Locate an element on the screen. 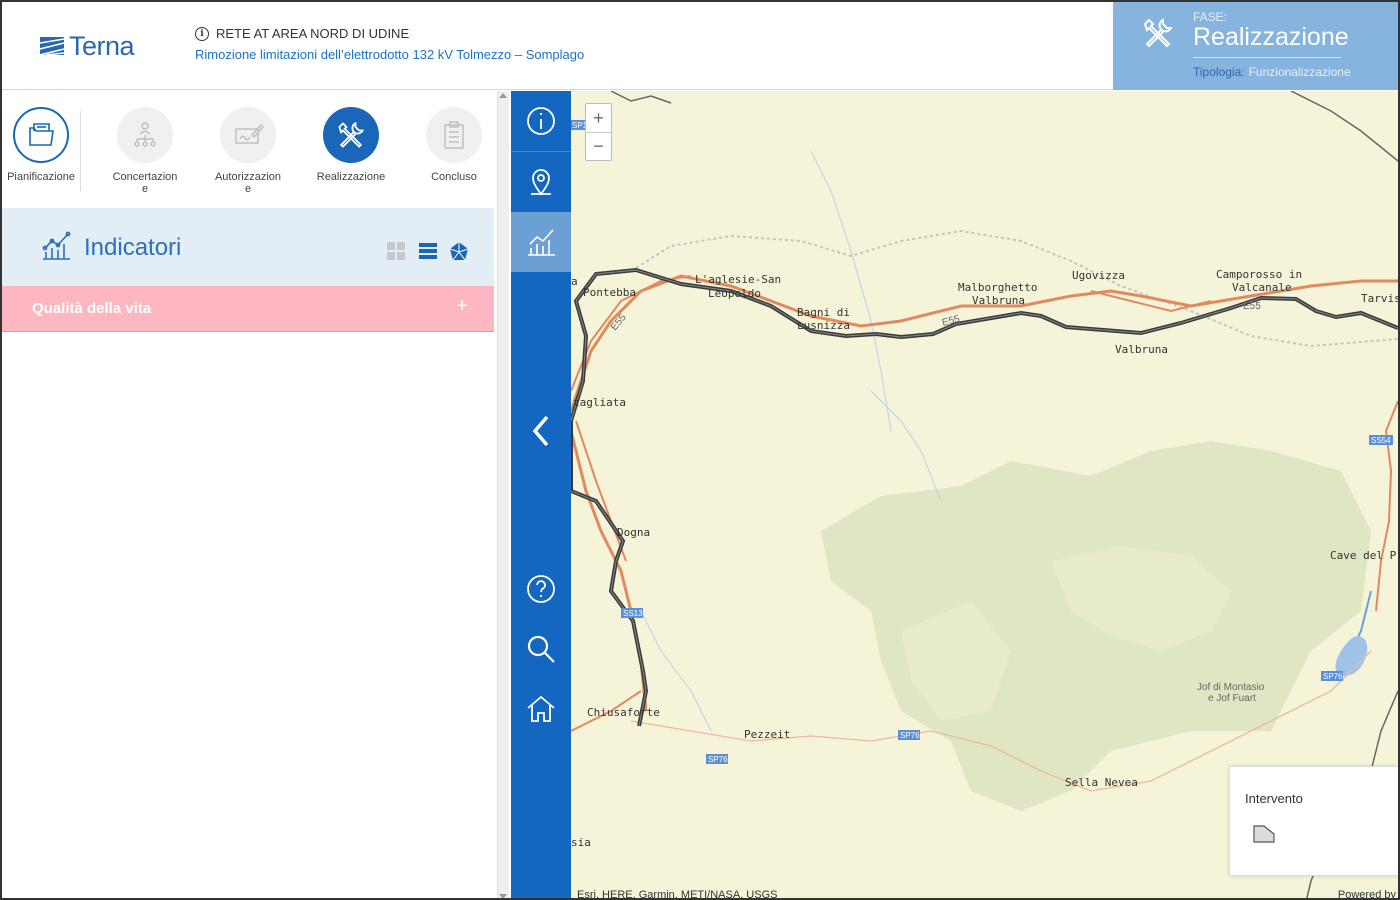  place-camporosso: Camporosso in is located at coordinates (1259, 274).